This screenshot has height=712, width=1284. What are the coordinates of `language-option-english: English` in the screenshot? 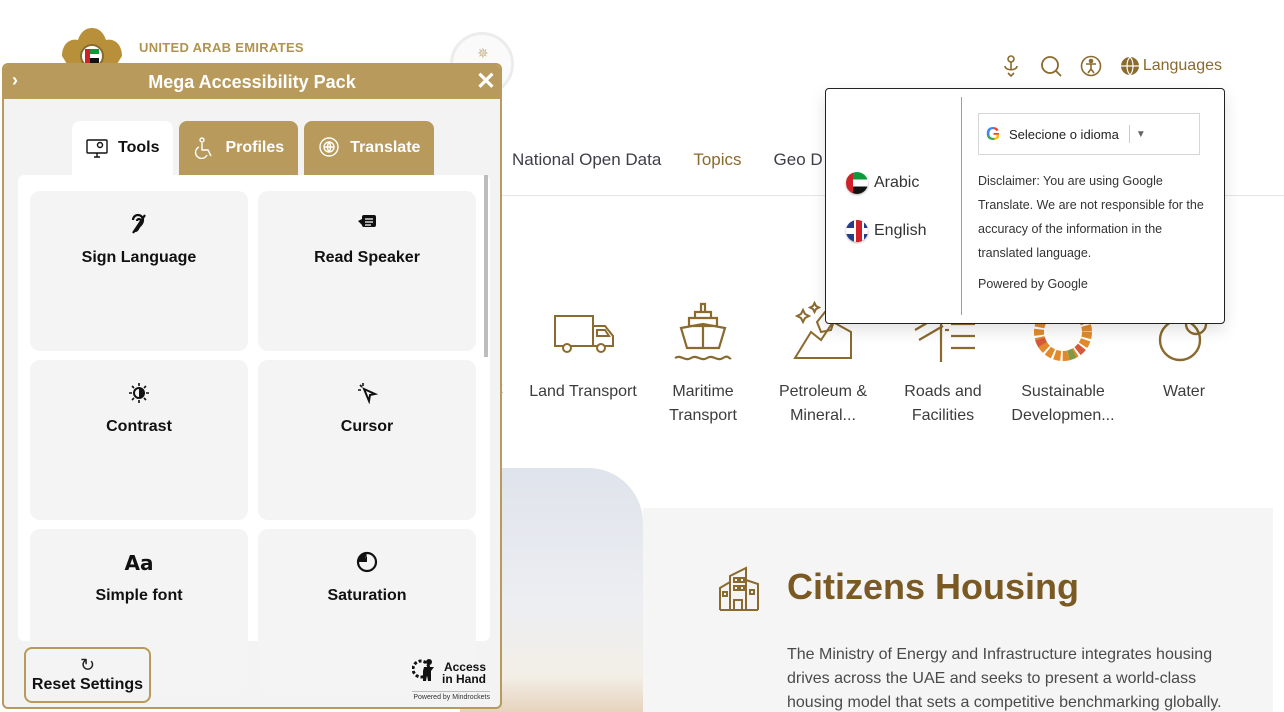 It's located at (886, 231).